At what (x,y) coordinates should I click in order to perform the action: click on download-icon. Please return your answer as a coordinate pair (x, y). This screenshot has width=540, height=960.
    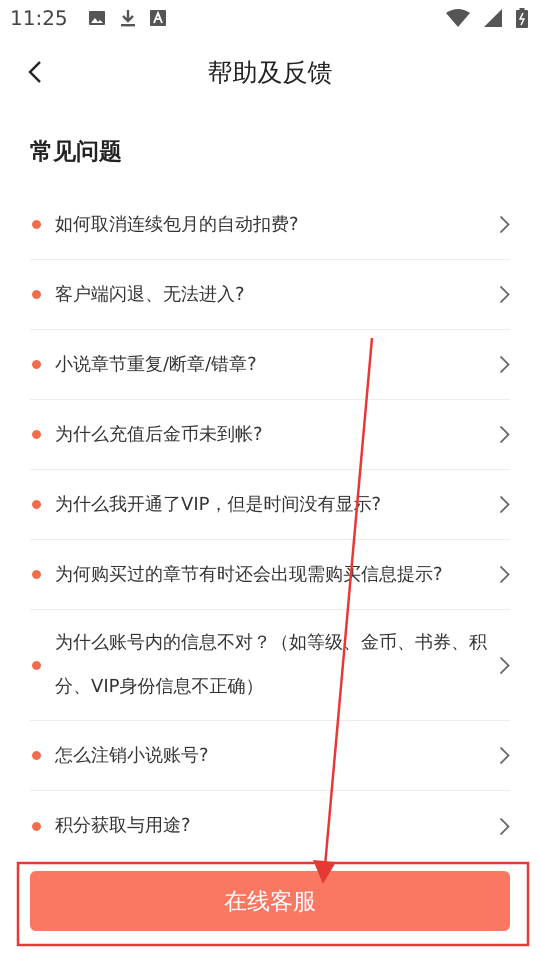
    Looking at the image, I should click on (128, 18).